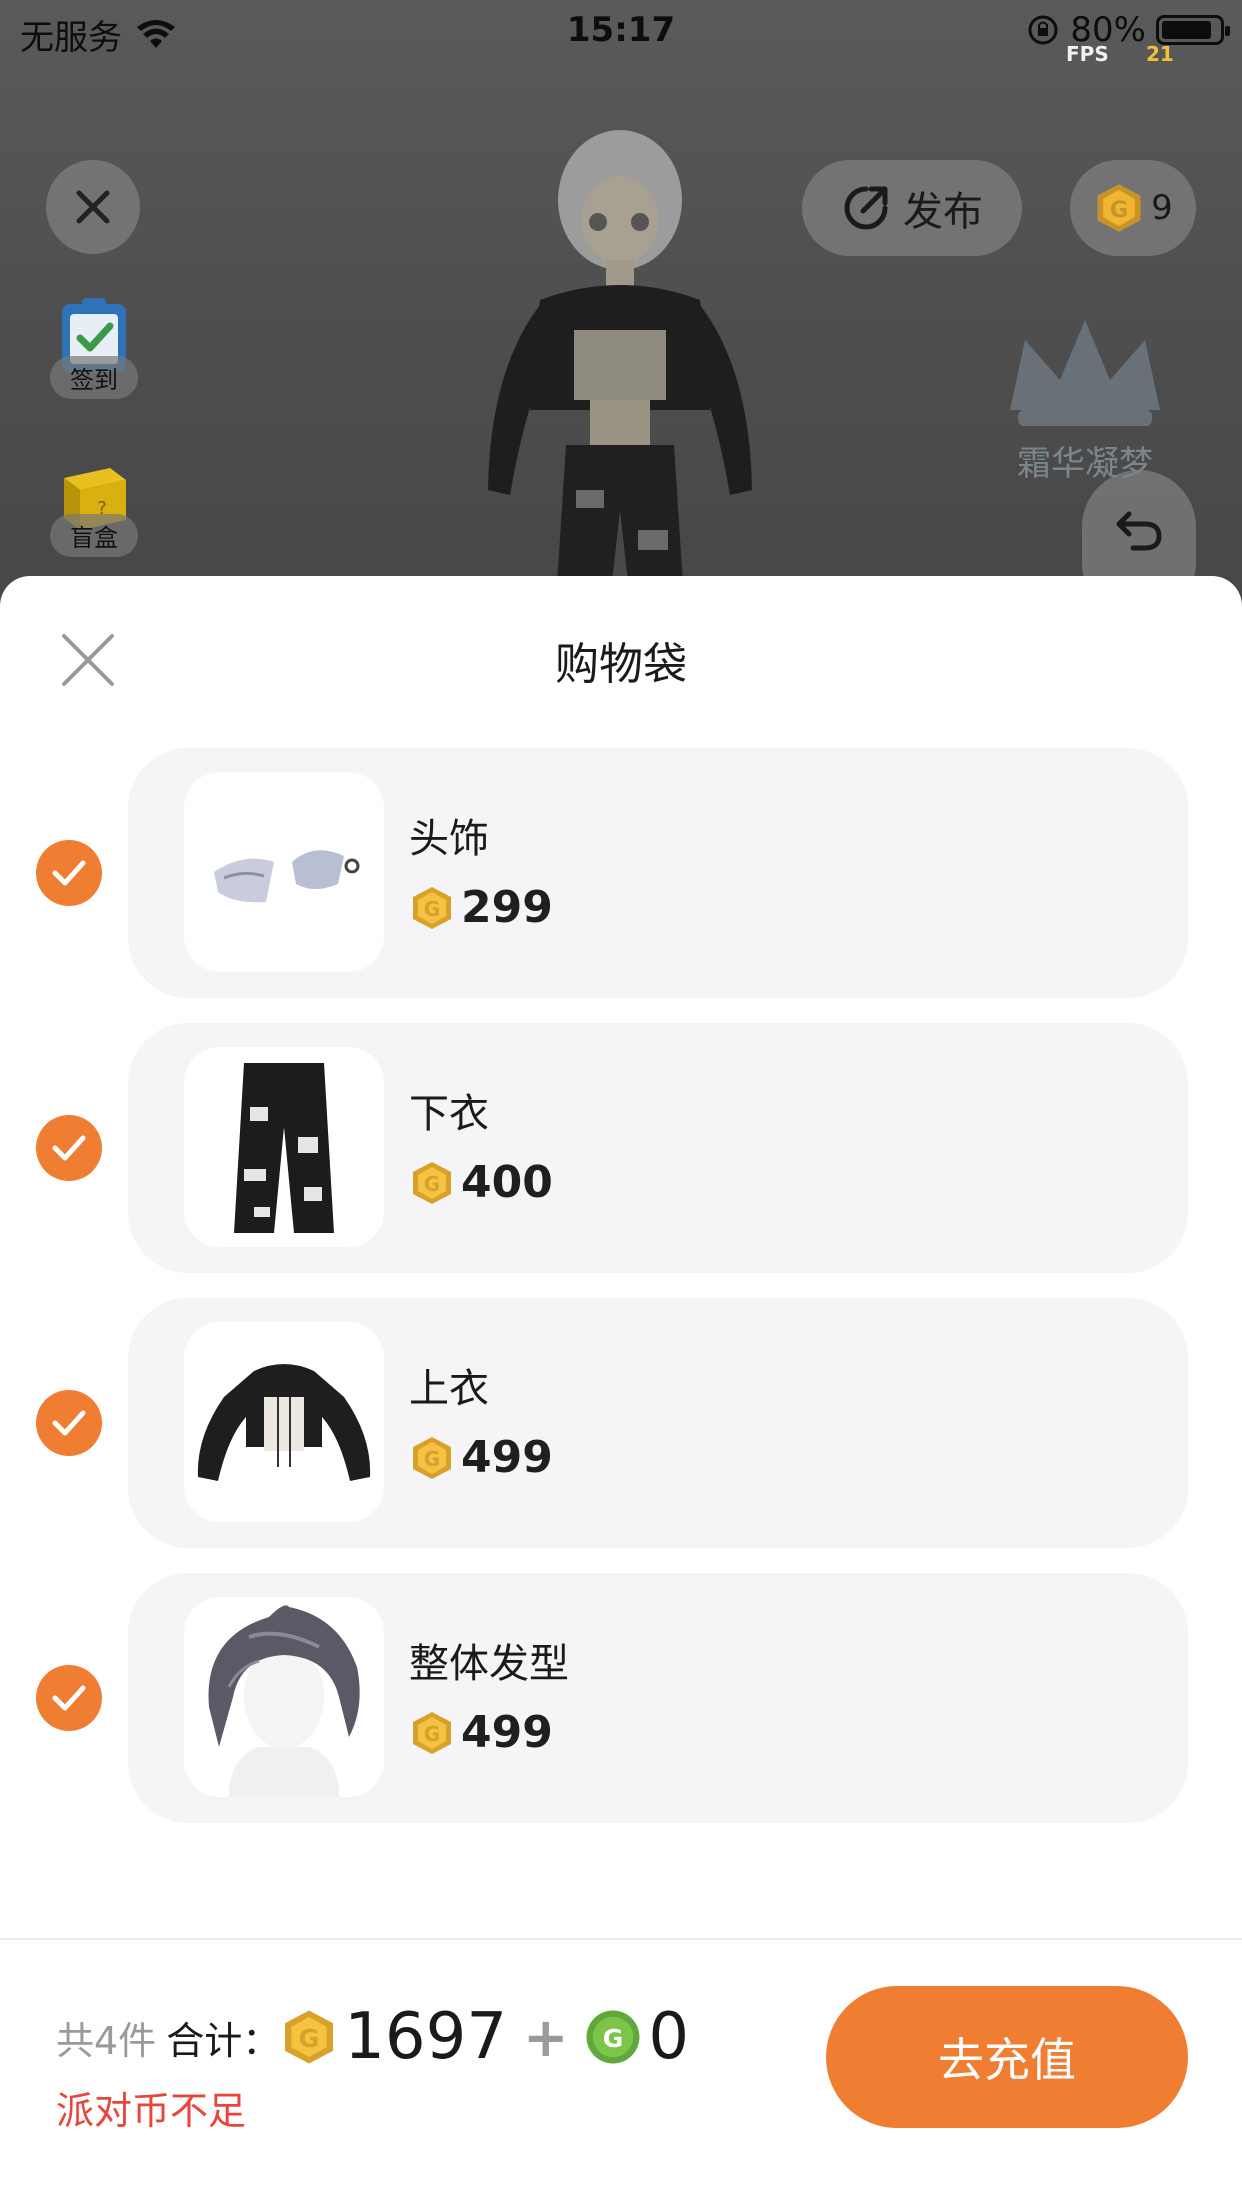 The height and width of the screenshot is (2208, 1242). I want to click on hairstyle-image, so click(284, 1701).